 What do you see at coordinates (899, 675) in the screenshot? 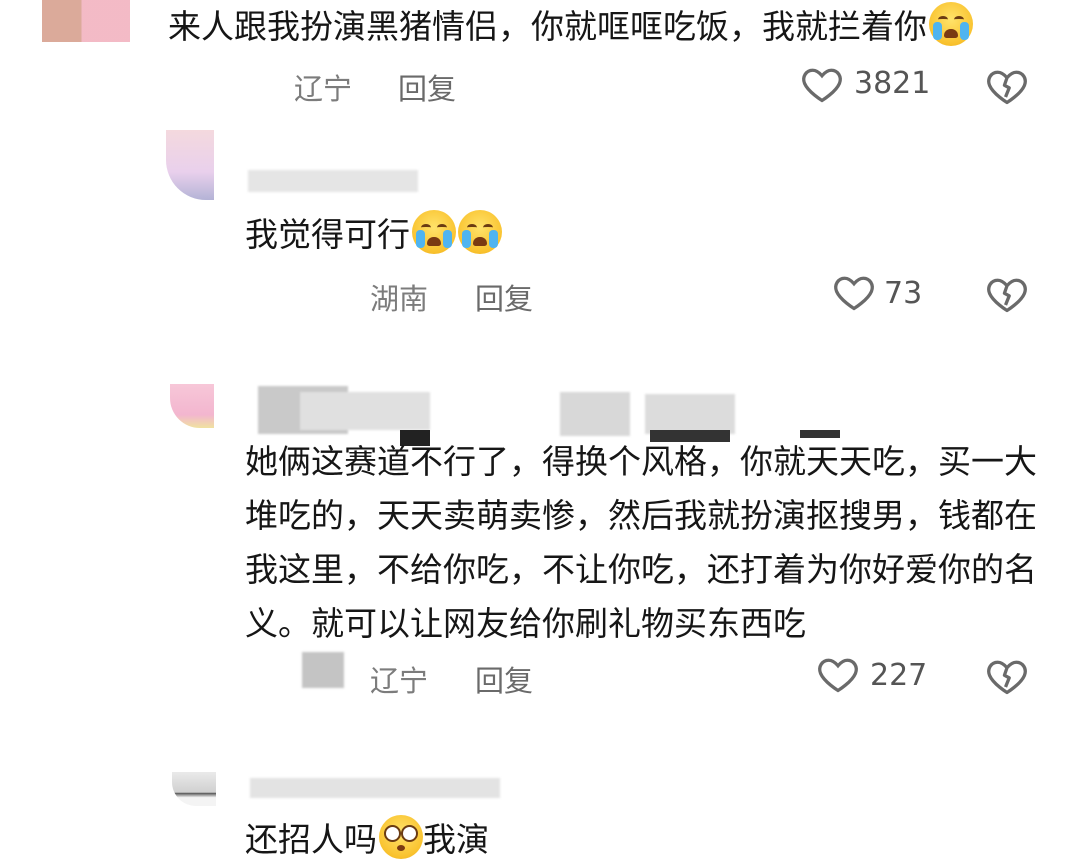
I see `like-count: 227` at bounding box center [899, 675].